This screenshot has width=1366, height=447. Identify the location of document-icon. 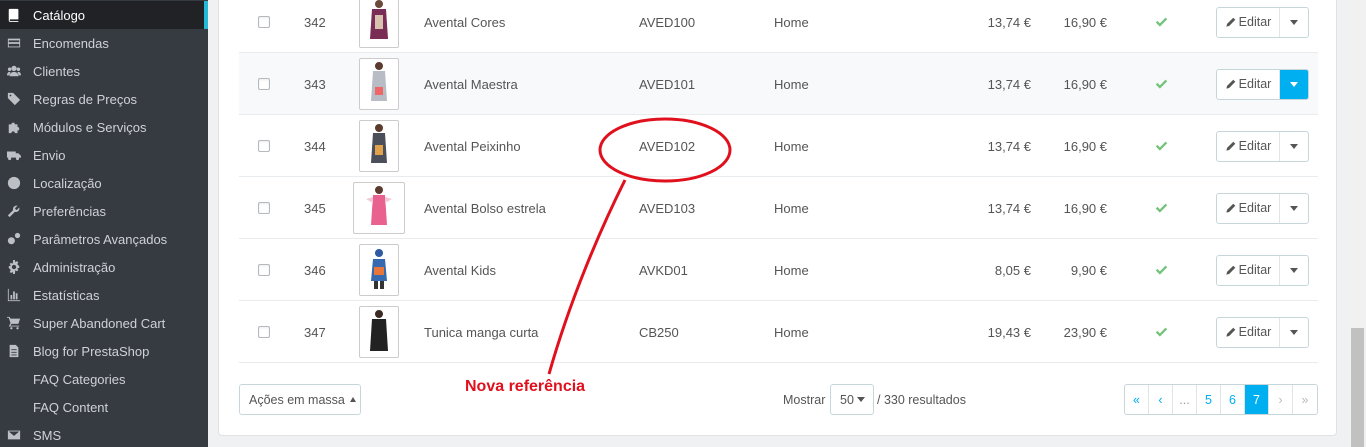
(14, 351).